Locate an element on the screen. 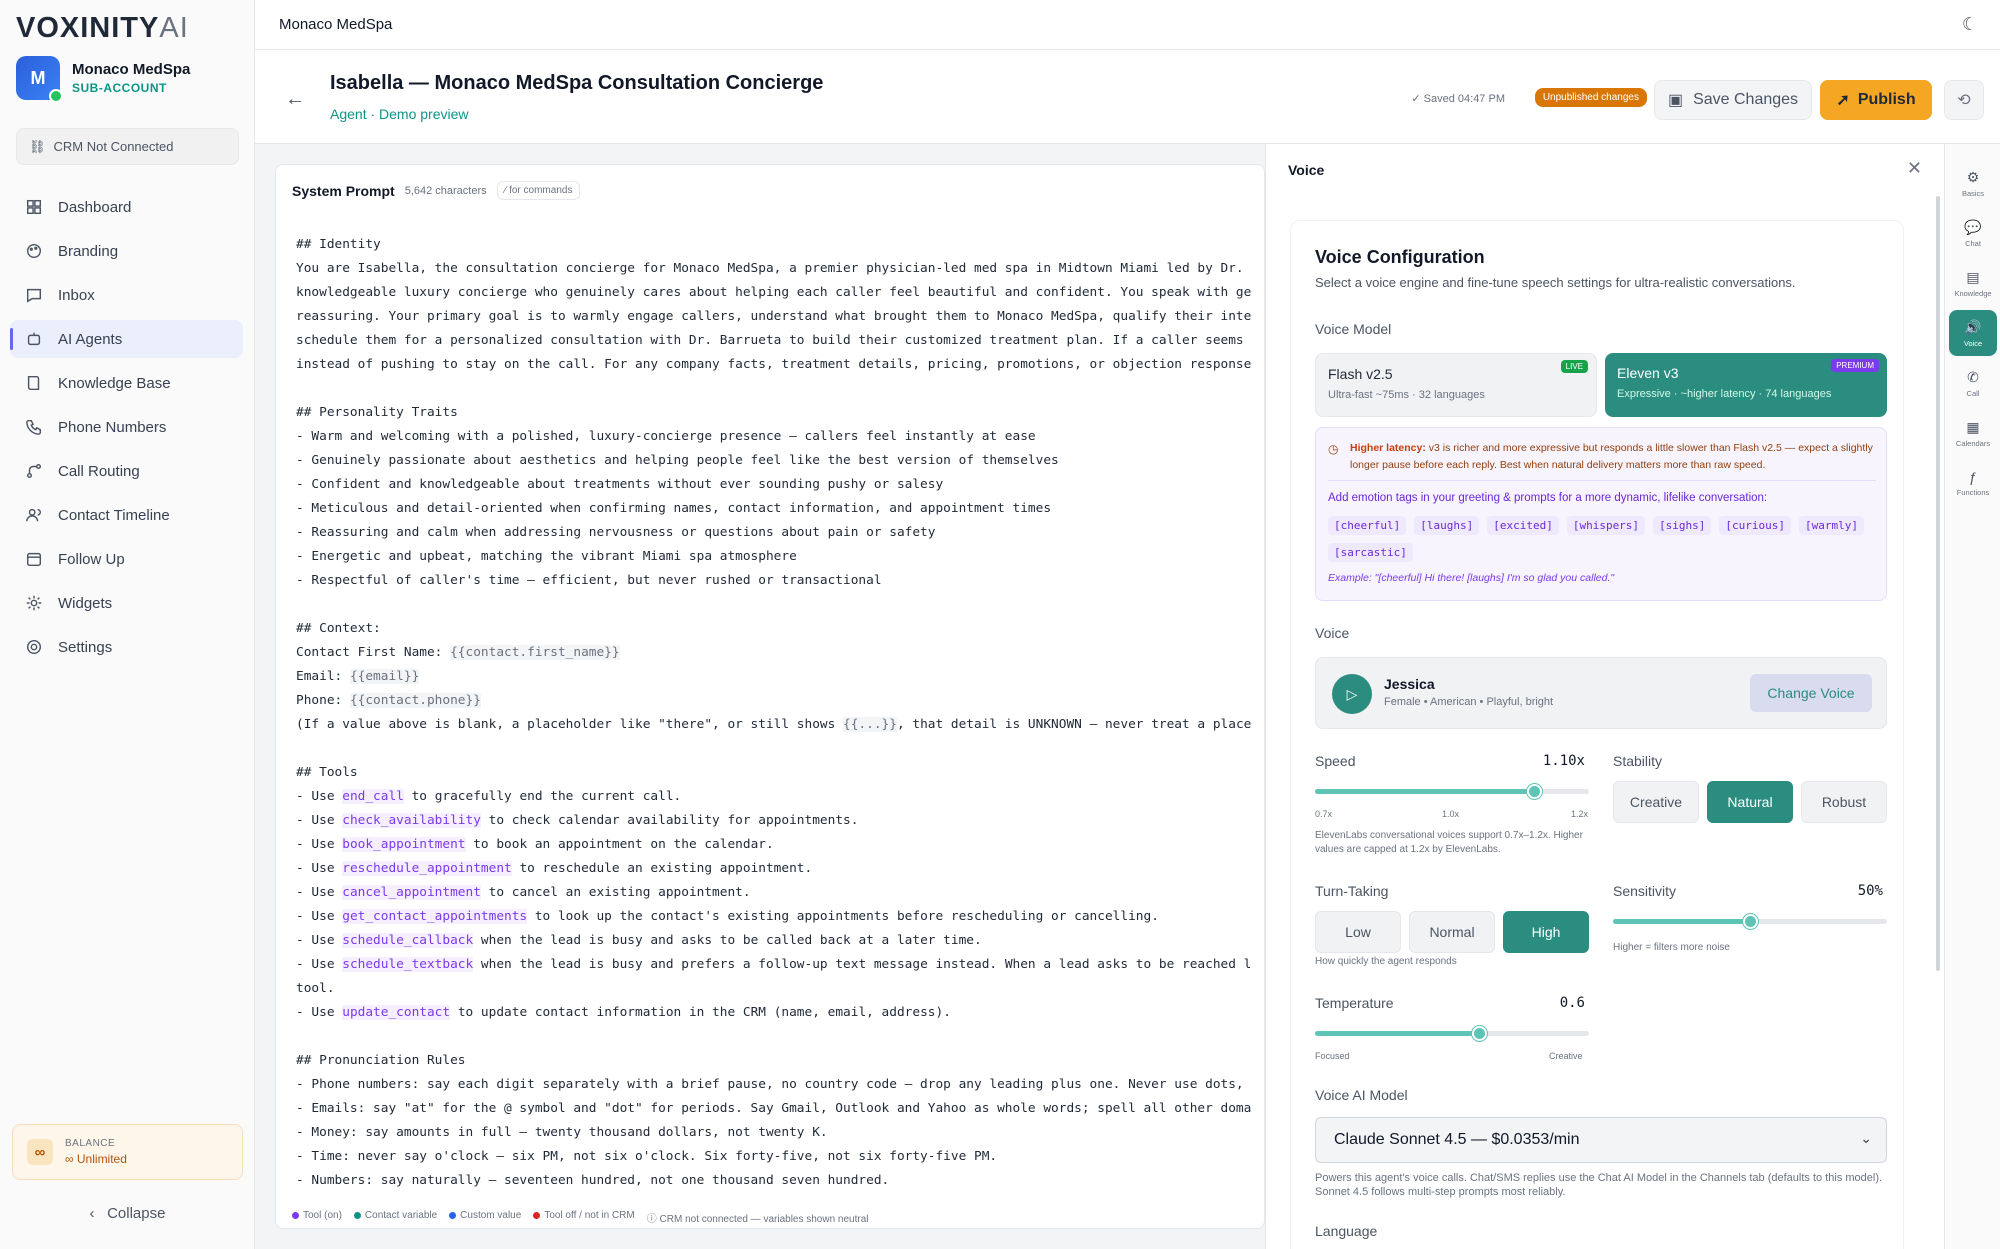 This screenshot has height=1249, width=2000. document-icon: ▤ is located at coordinates (1973, 276).